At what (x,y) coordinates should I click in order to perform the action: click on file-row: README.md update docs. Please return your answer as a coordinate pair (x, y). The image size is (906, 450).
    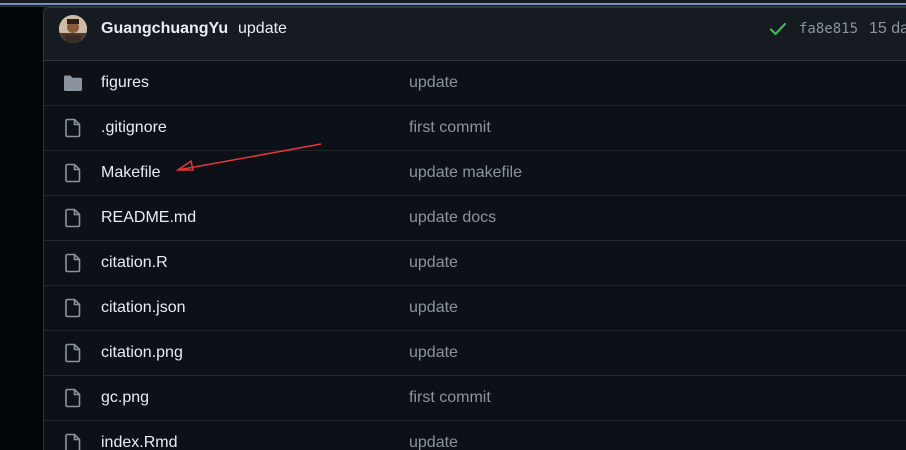
    Looking at the image, I should click on (475, 218).